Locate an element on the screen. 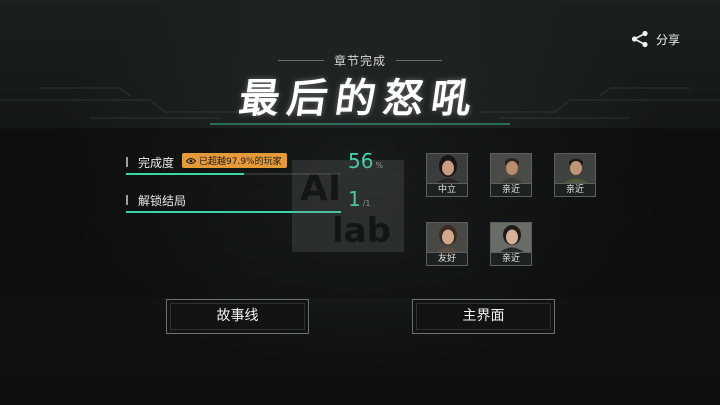  character-card: 中立 is located at coordinates (447, 175).